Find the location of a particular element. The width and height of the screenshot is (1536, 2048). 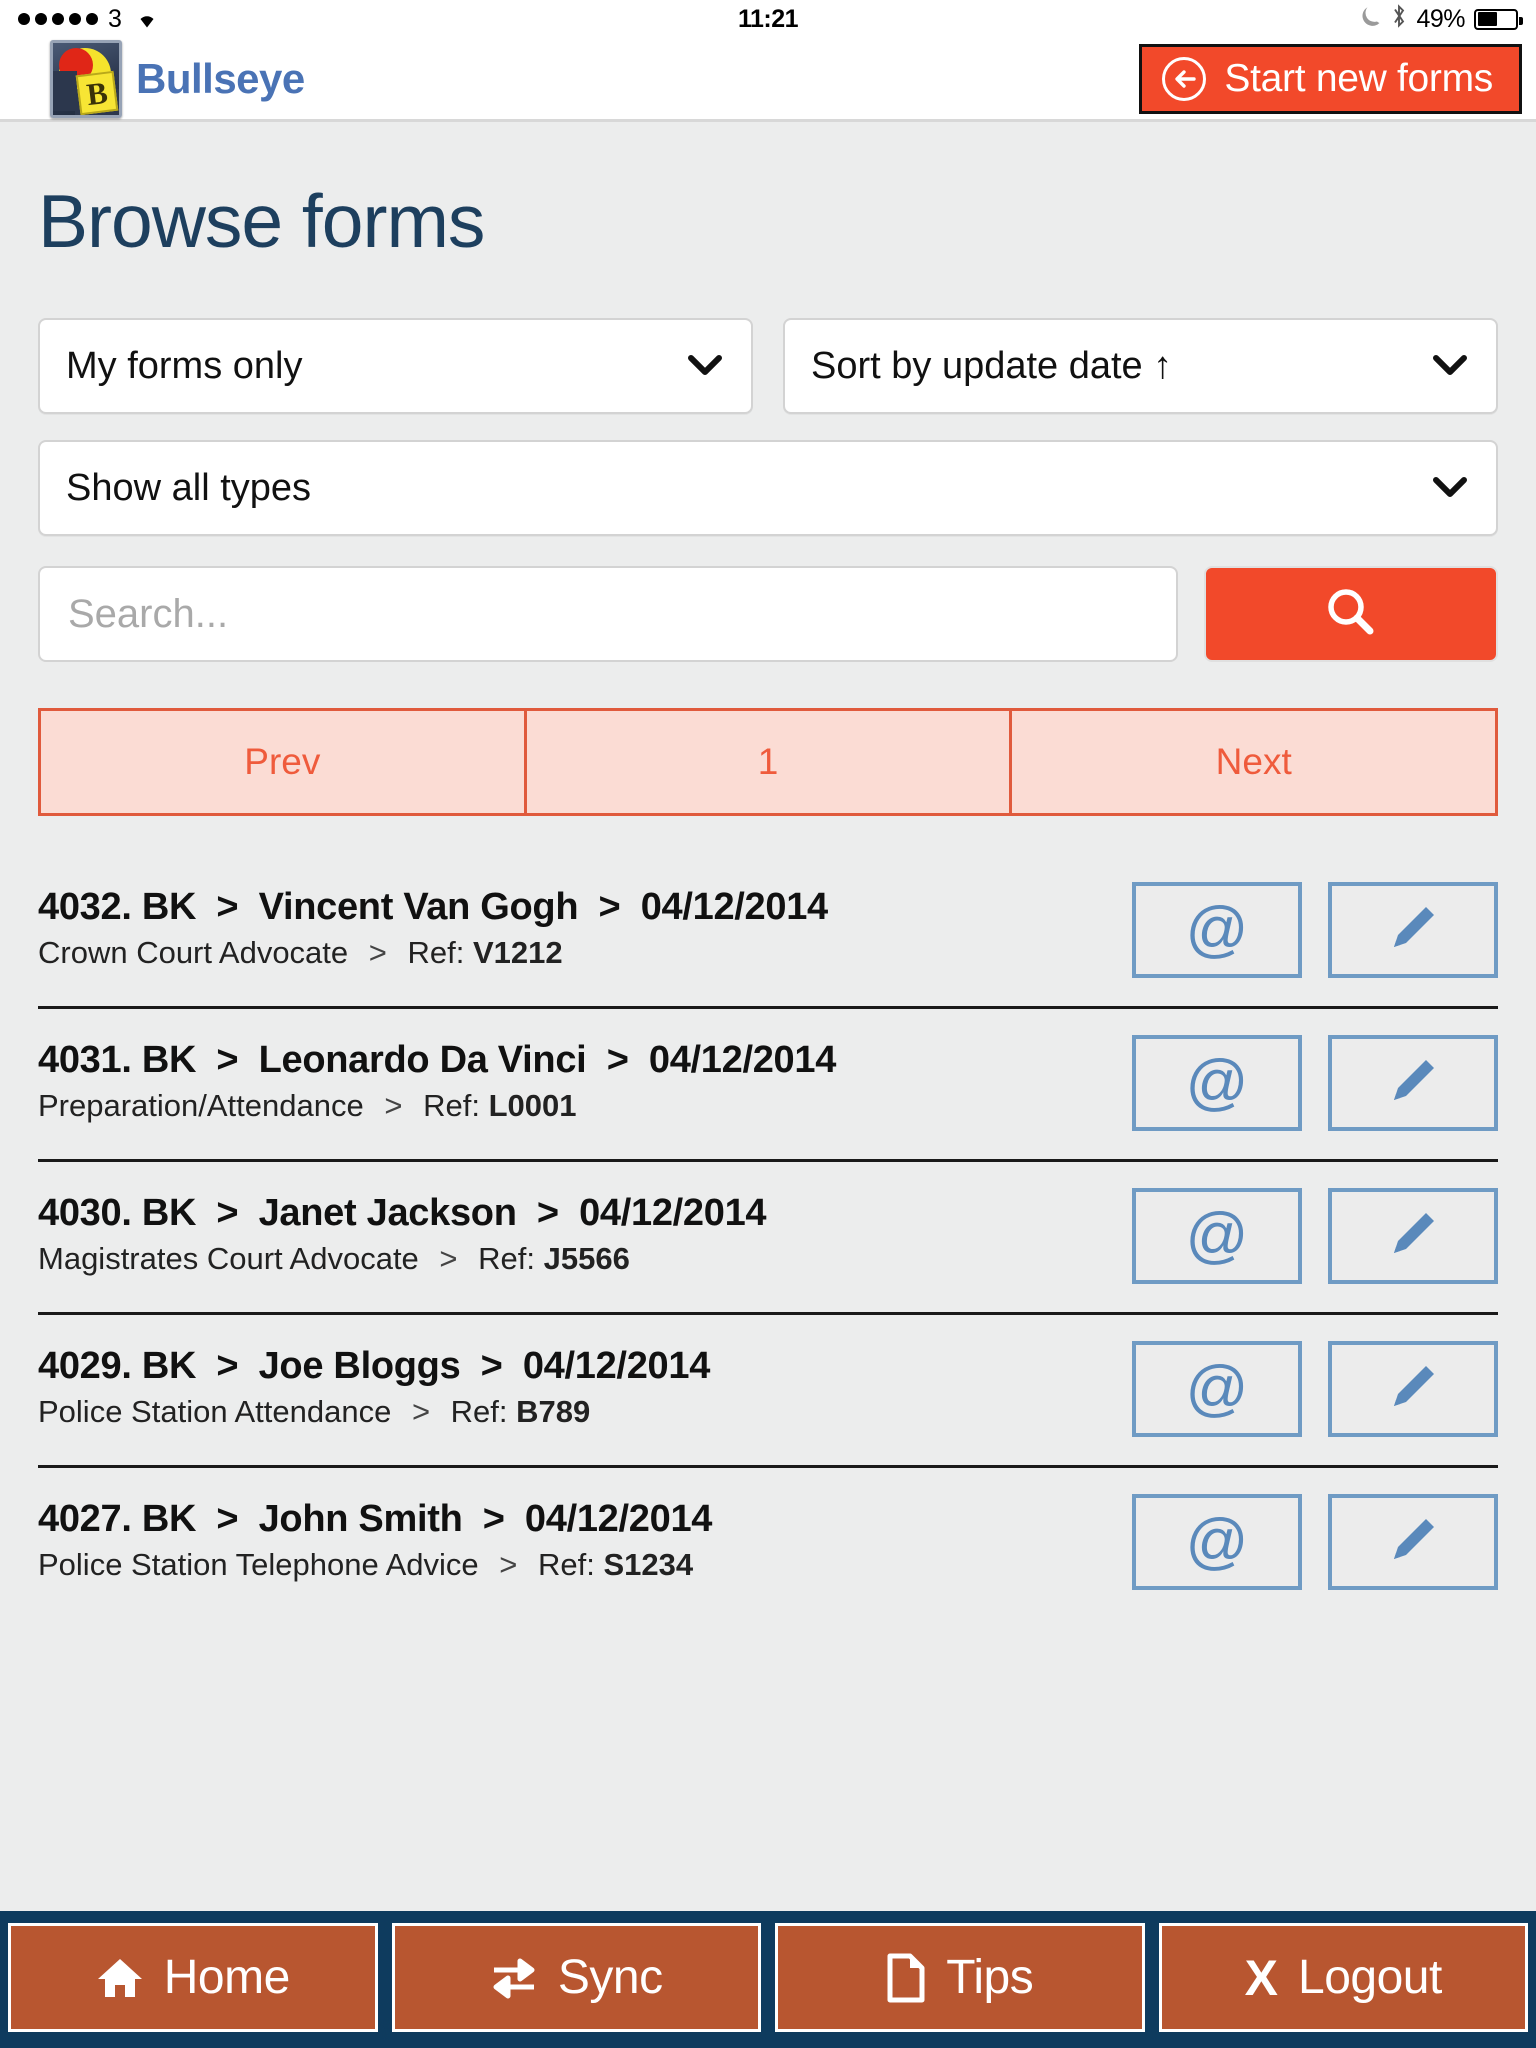

search-input is located at coordinates (608, 614).